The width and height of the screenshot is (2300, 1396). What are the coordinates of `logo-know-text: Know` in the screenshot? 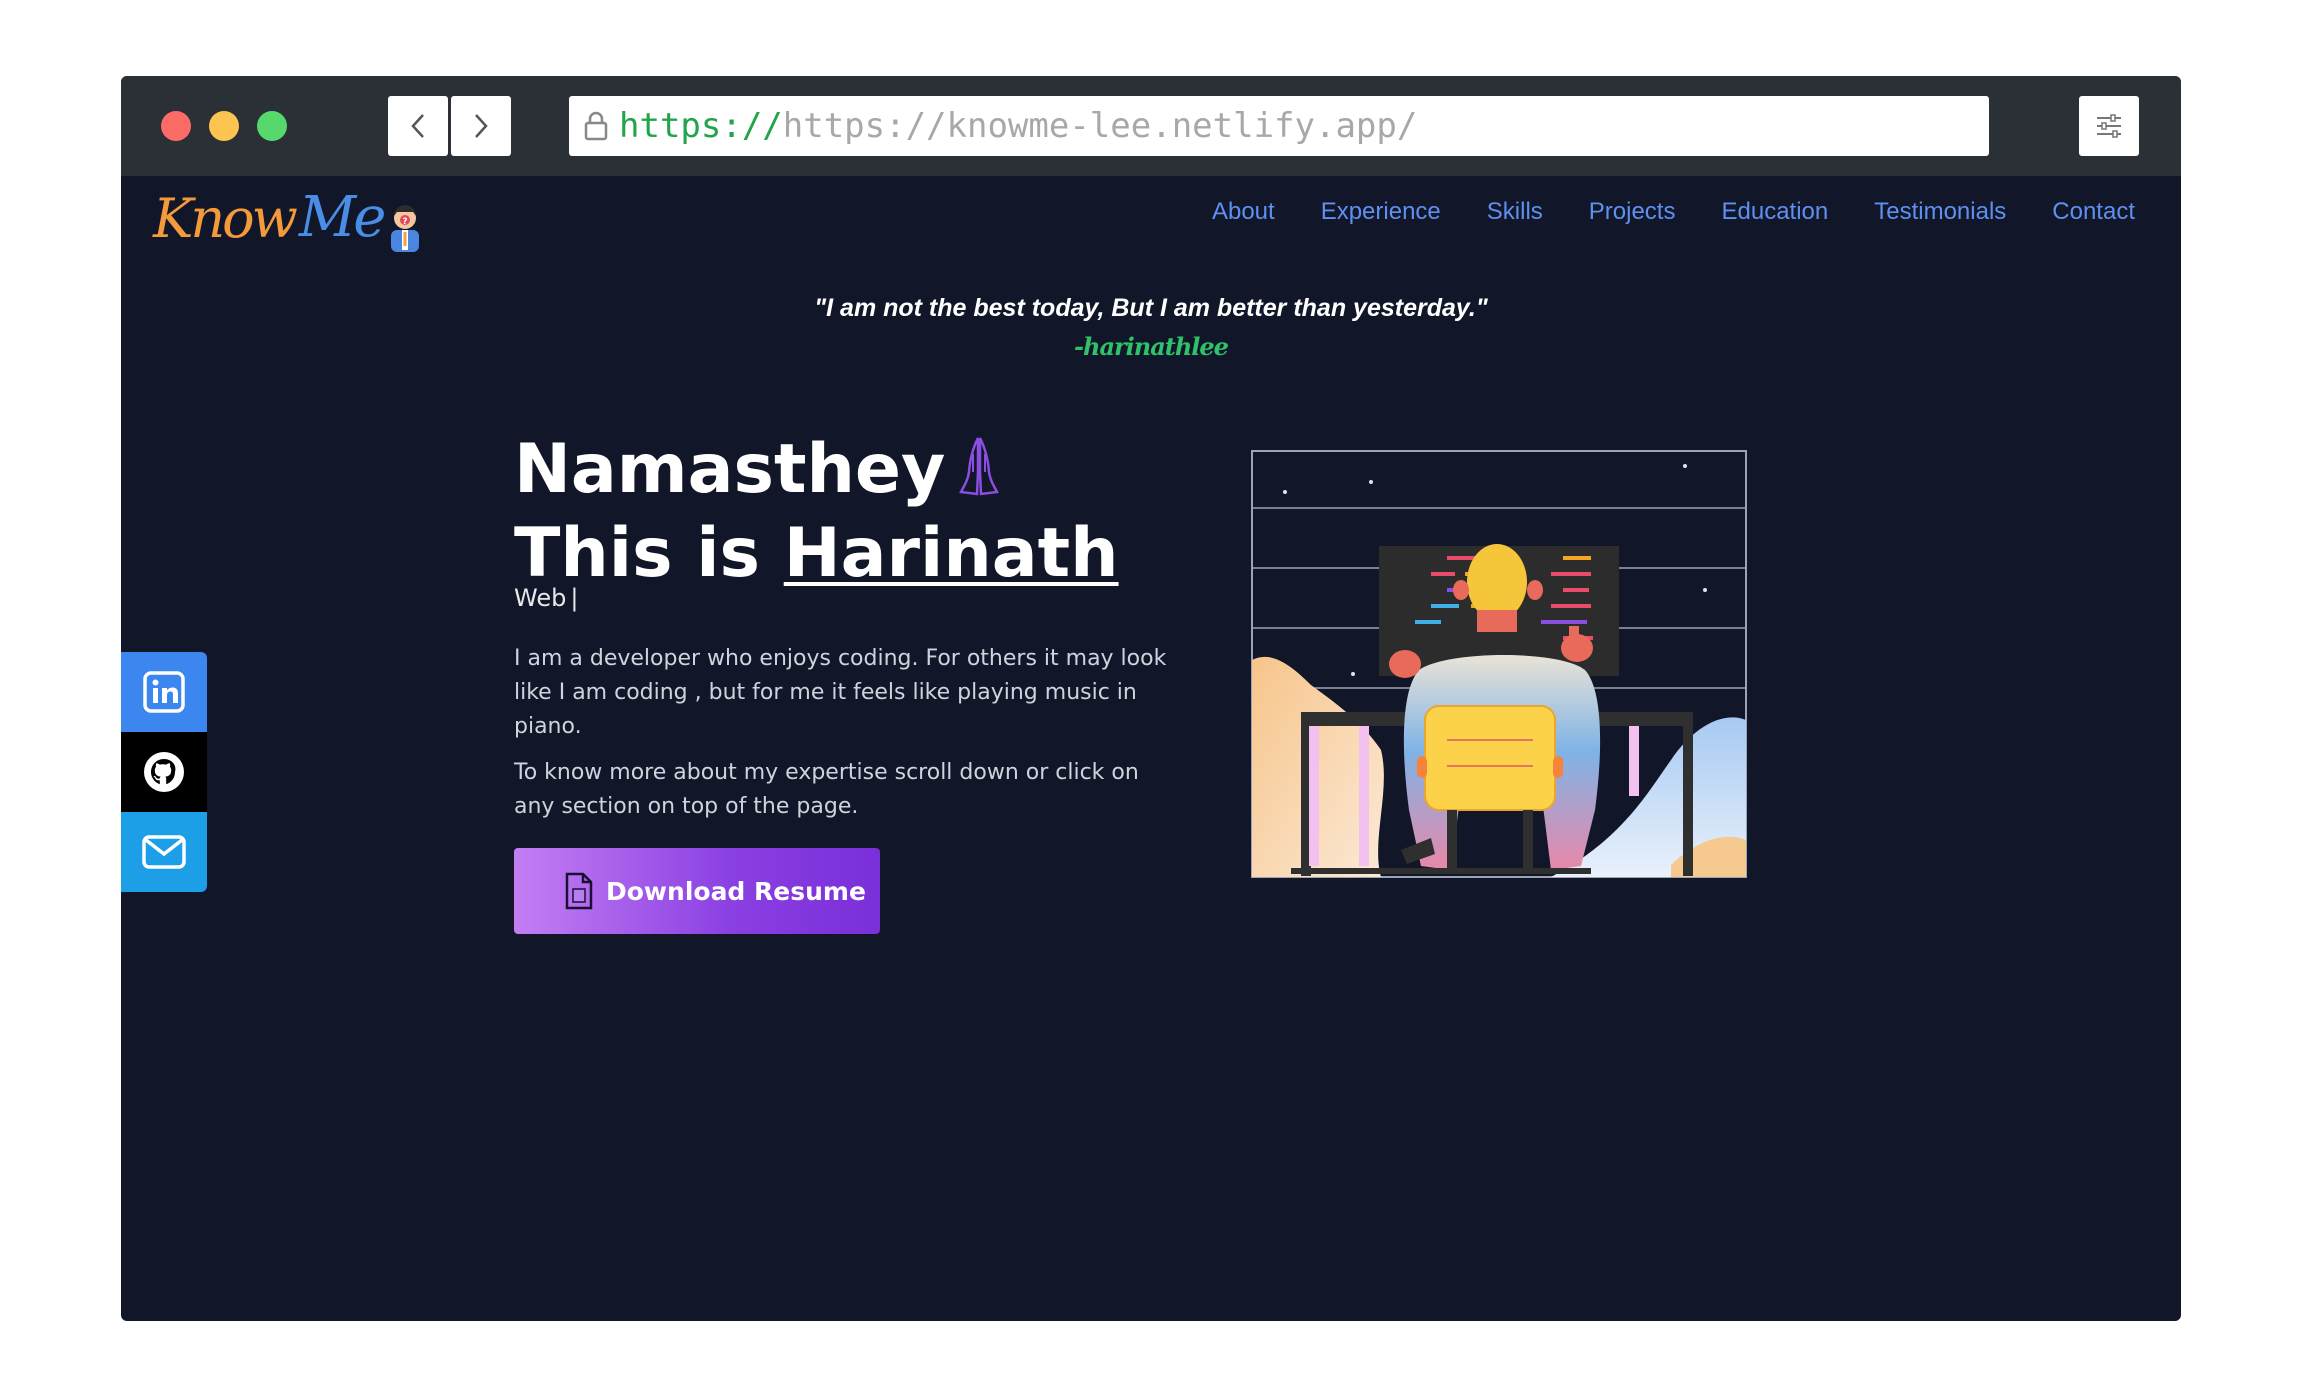 It's located at (225, 218).